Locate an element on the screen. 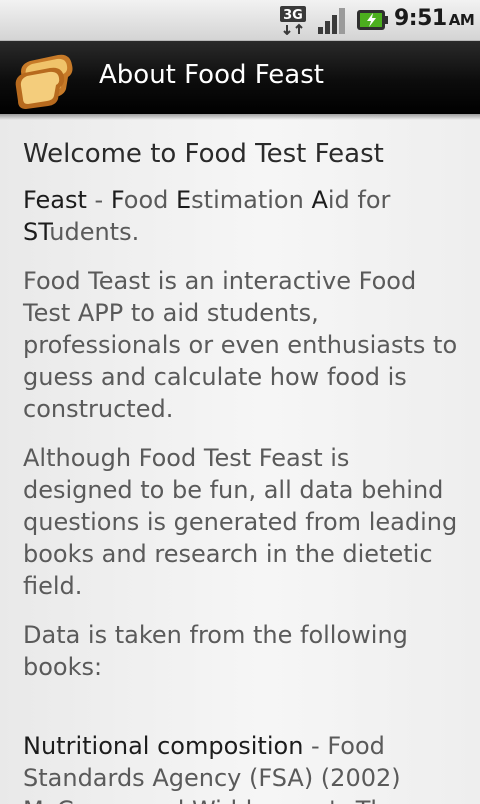  app-title-bar: About Food Feast is located at coordinates (240, 77).